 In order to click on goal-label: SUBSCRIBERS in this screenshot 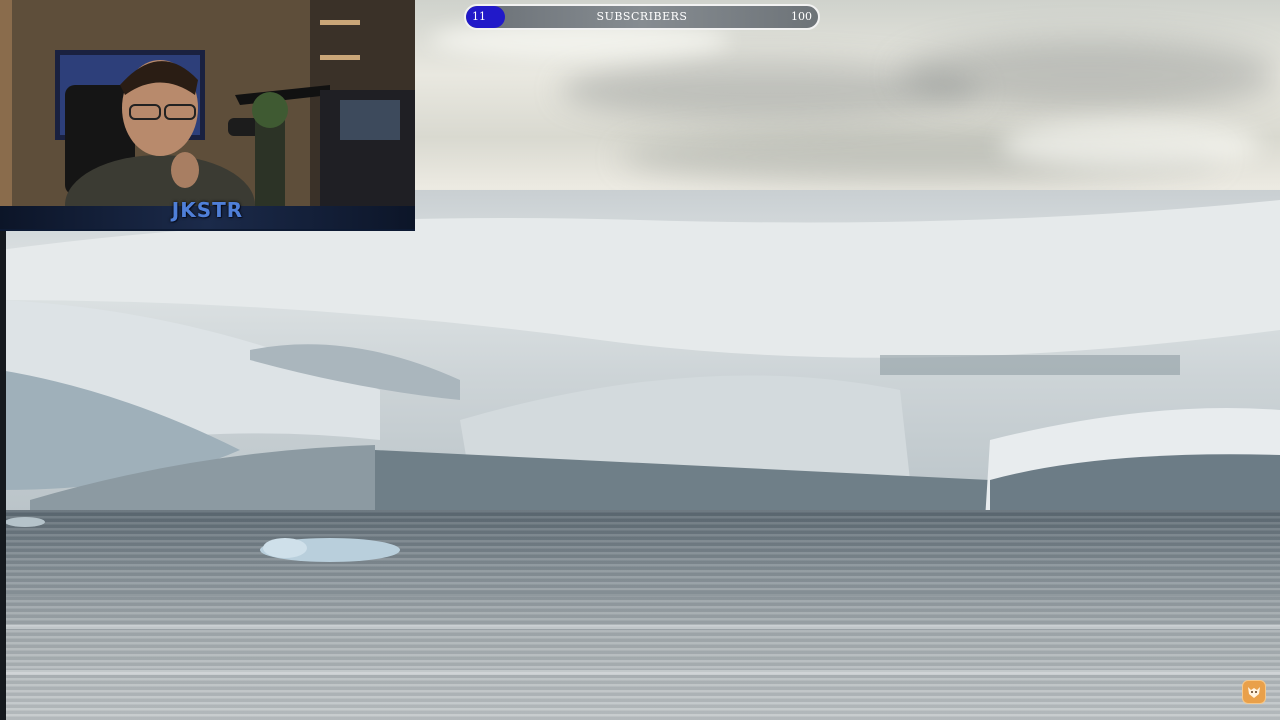, I will do `click(642, 16)`.